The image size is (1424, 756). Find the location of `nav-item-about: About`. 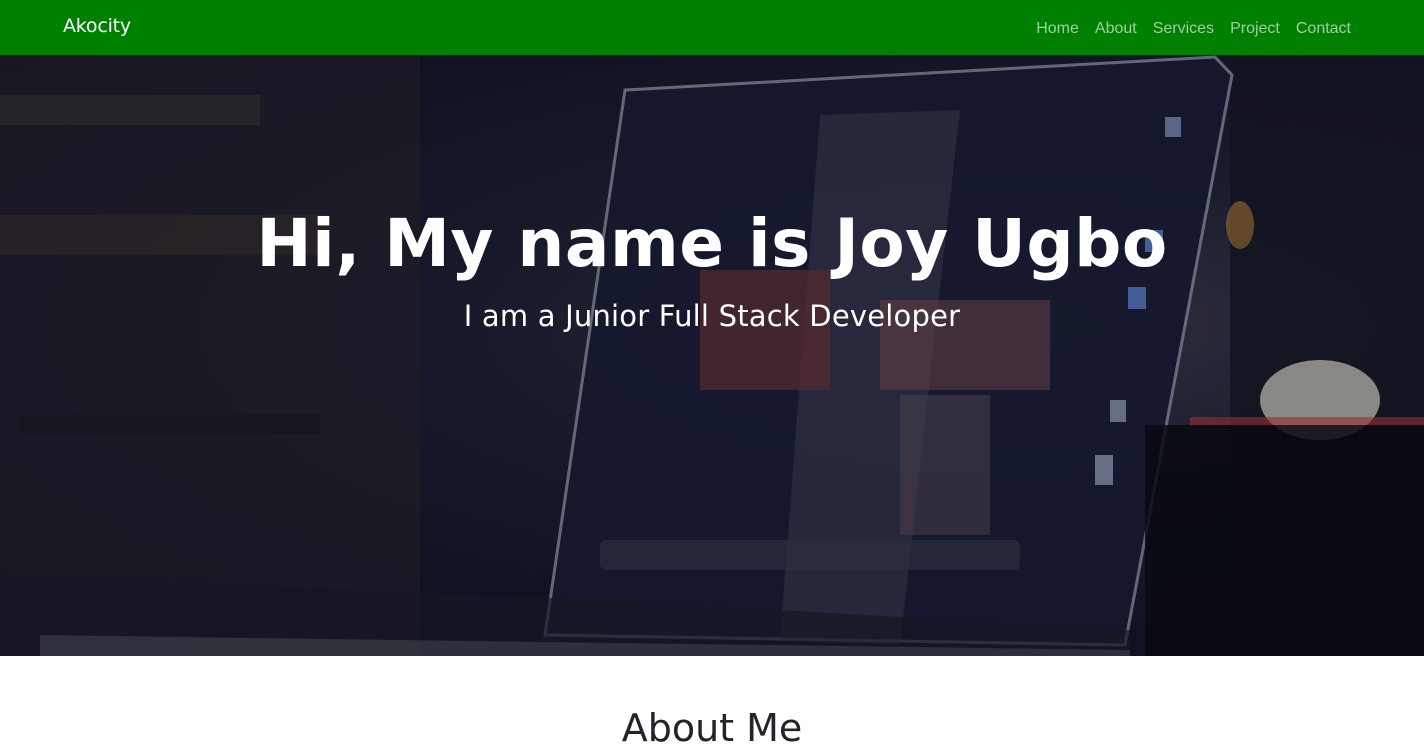

nav-item-about: About is located at coordinates (1116, 28).